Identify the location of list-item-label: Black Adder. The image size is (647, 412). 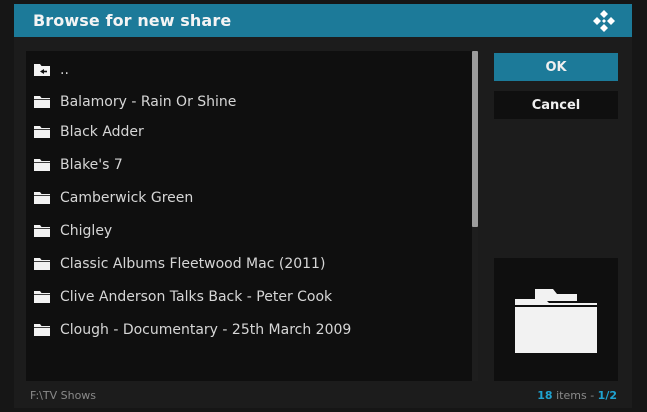
(102, 131).